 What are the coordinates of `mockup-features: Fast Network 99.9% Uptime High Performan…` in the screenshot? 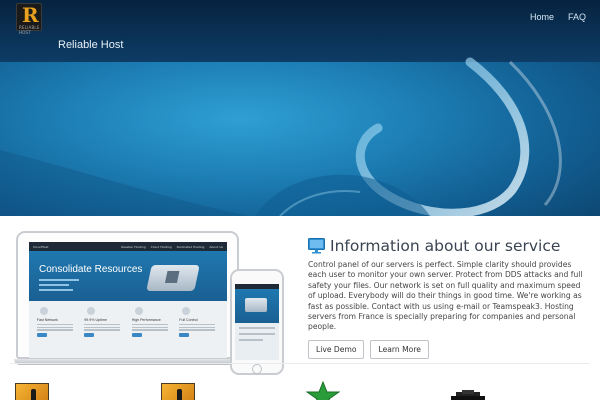 It's located at (128, 319).